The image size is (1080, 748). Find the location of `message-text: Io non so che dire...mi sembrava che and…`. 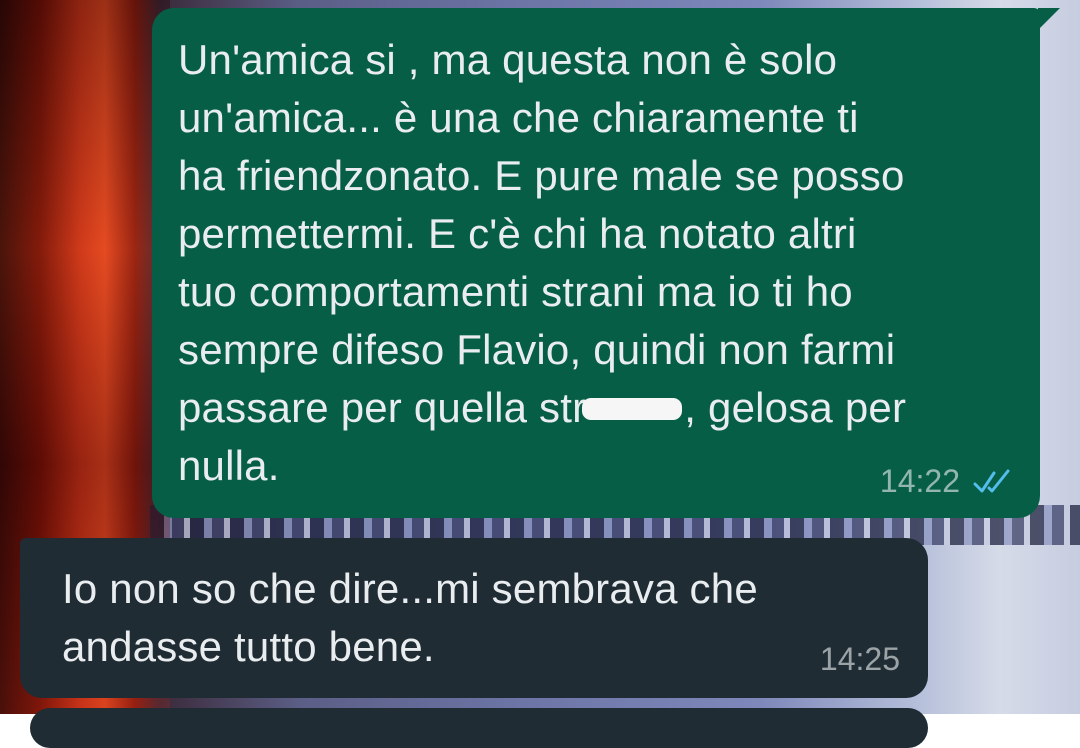

message-text: Io non so che dire...mi sembrava che and… is located at coordinates (410, 617).